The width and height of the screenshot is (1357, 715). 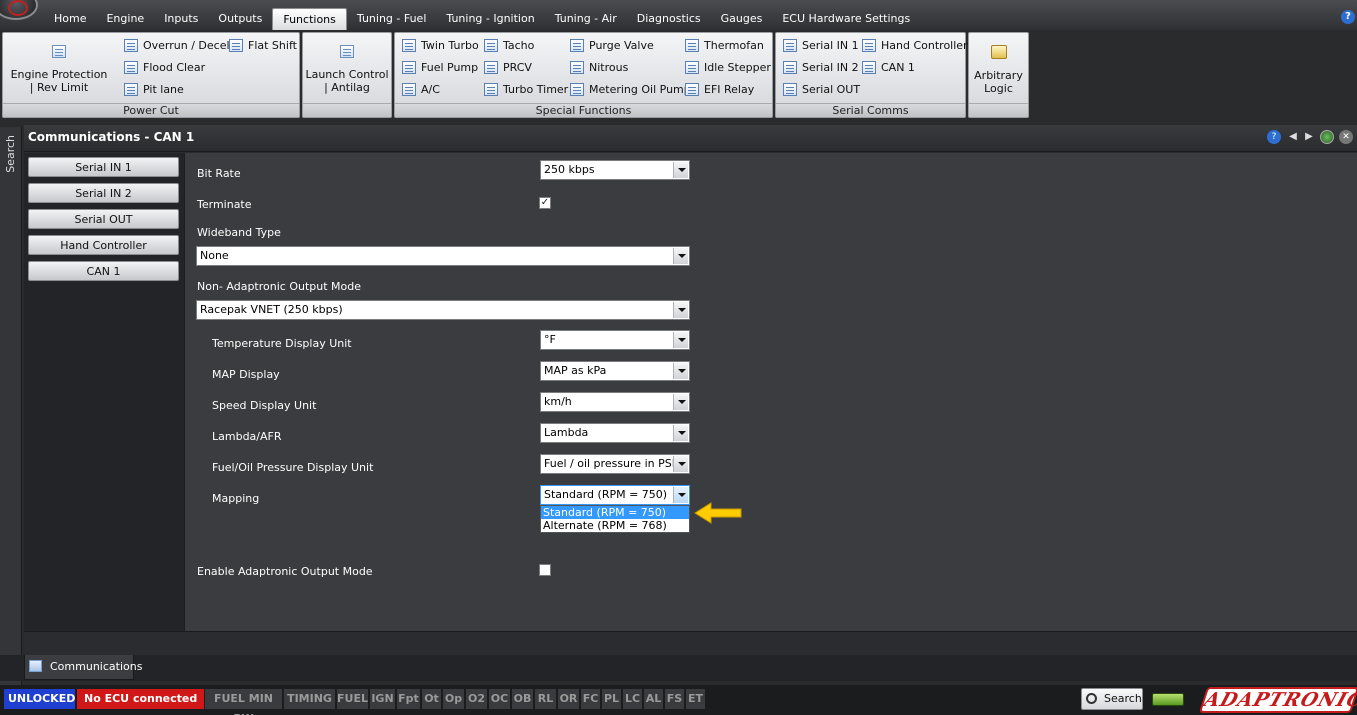 I want to click on serial-in-1-label: Serial IN 1, so click(x=830, y=45).